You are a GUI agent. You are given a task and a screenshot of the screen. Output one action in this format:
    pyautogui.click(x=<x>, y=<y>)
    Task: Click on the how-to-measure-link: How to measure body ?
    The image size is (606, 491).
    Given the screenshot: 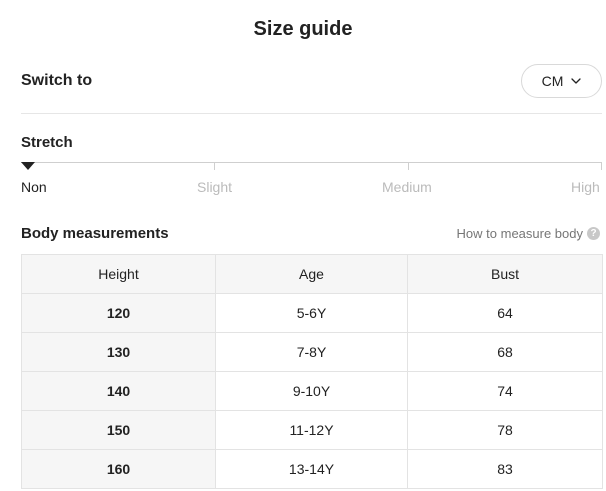 What is the action you would take?
    pyautogui.click(x=528, y=233)
    